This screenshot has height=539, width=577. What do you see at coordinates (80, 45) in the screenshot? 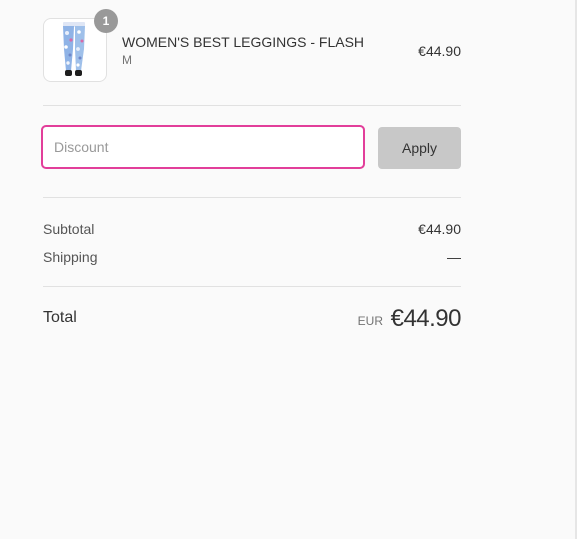
I see `product-thumbnail: 1` at bounding box center [80, 45].